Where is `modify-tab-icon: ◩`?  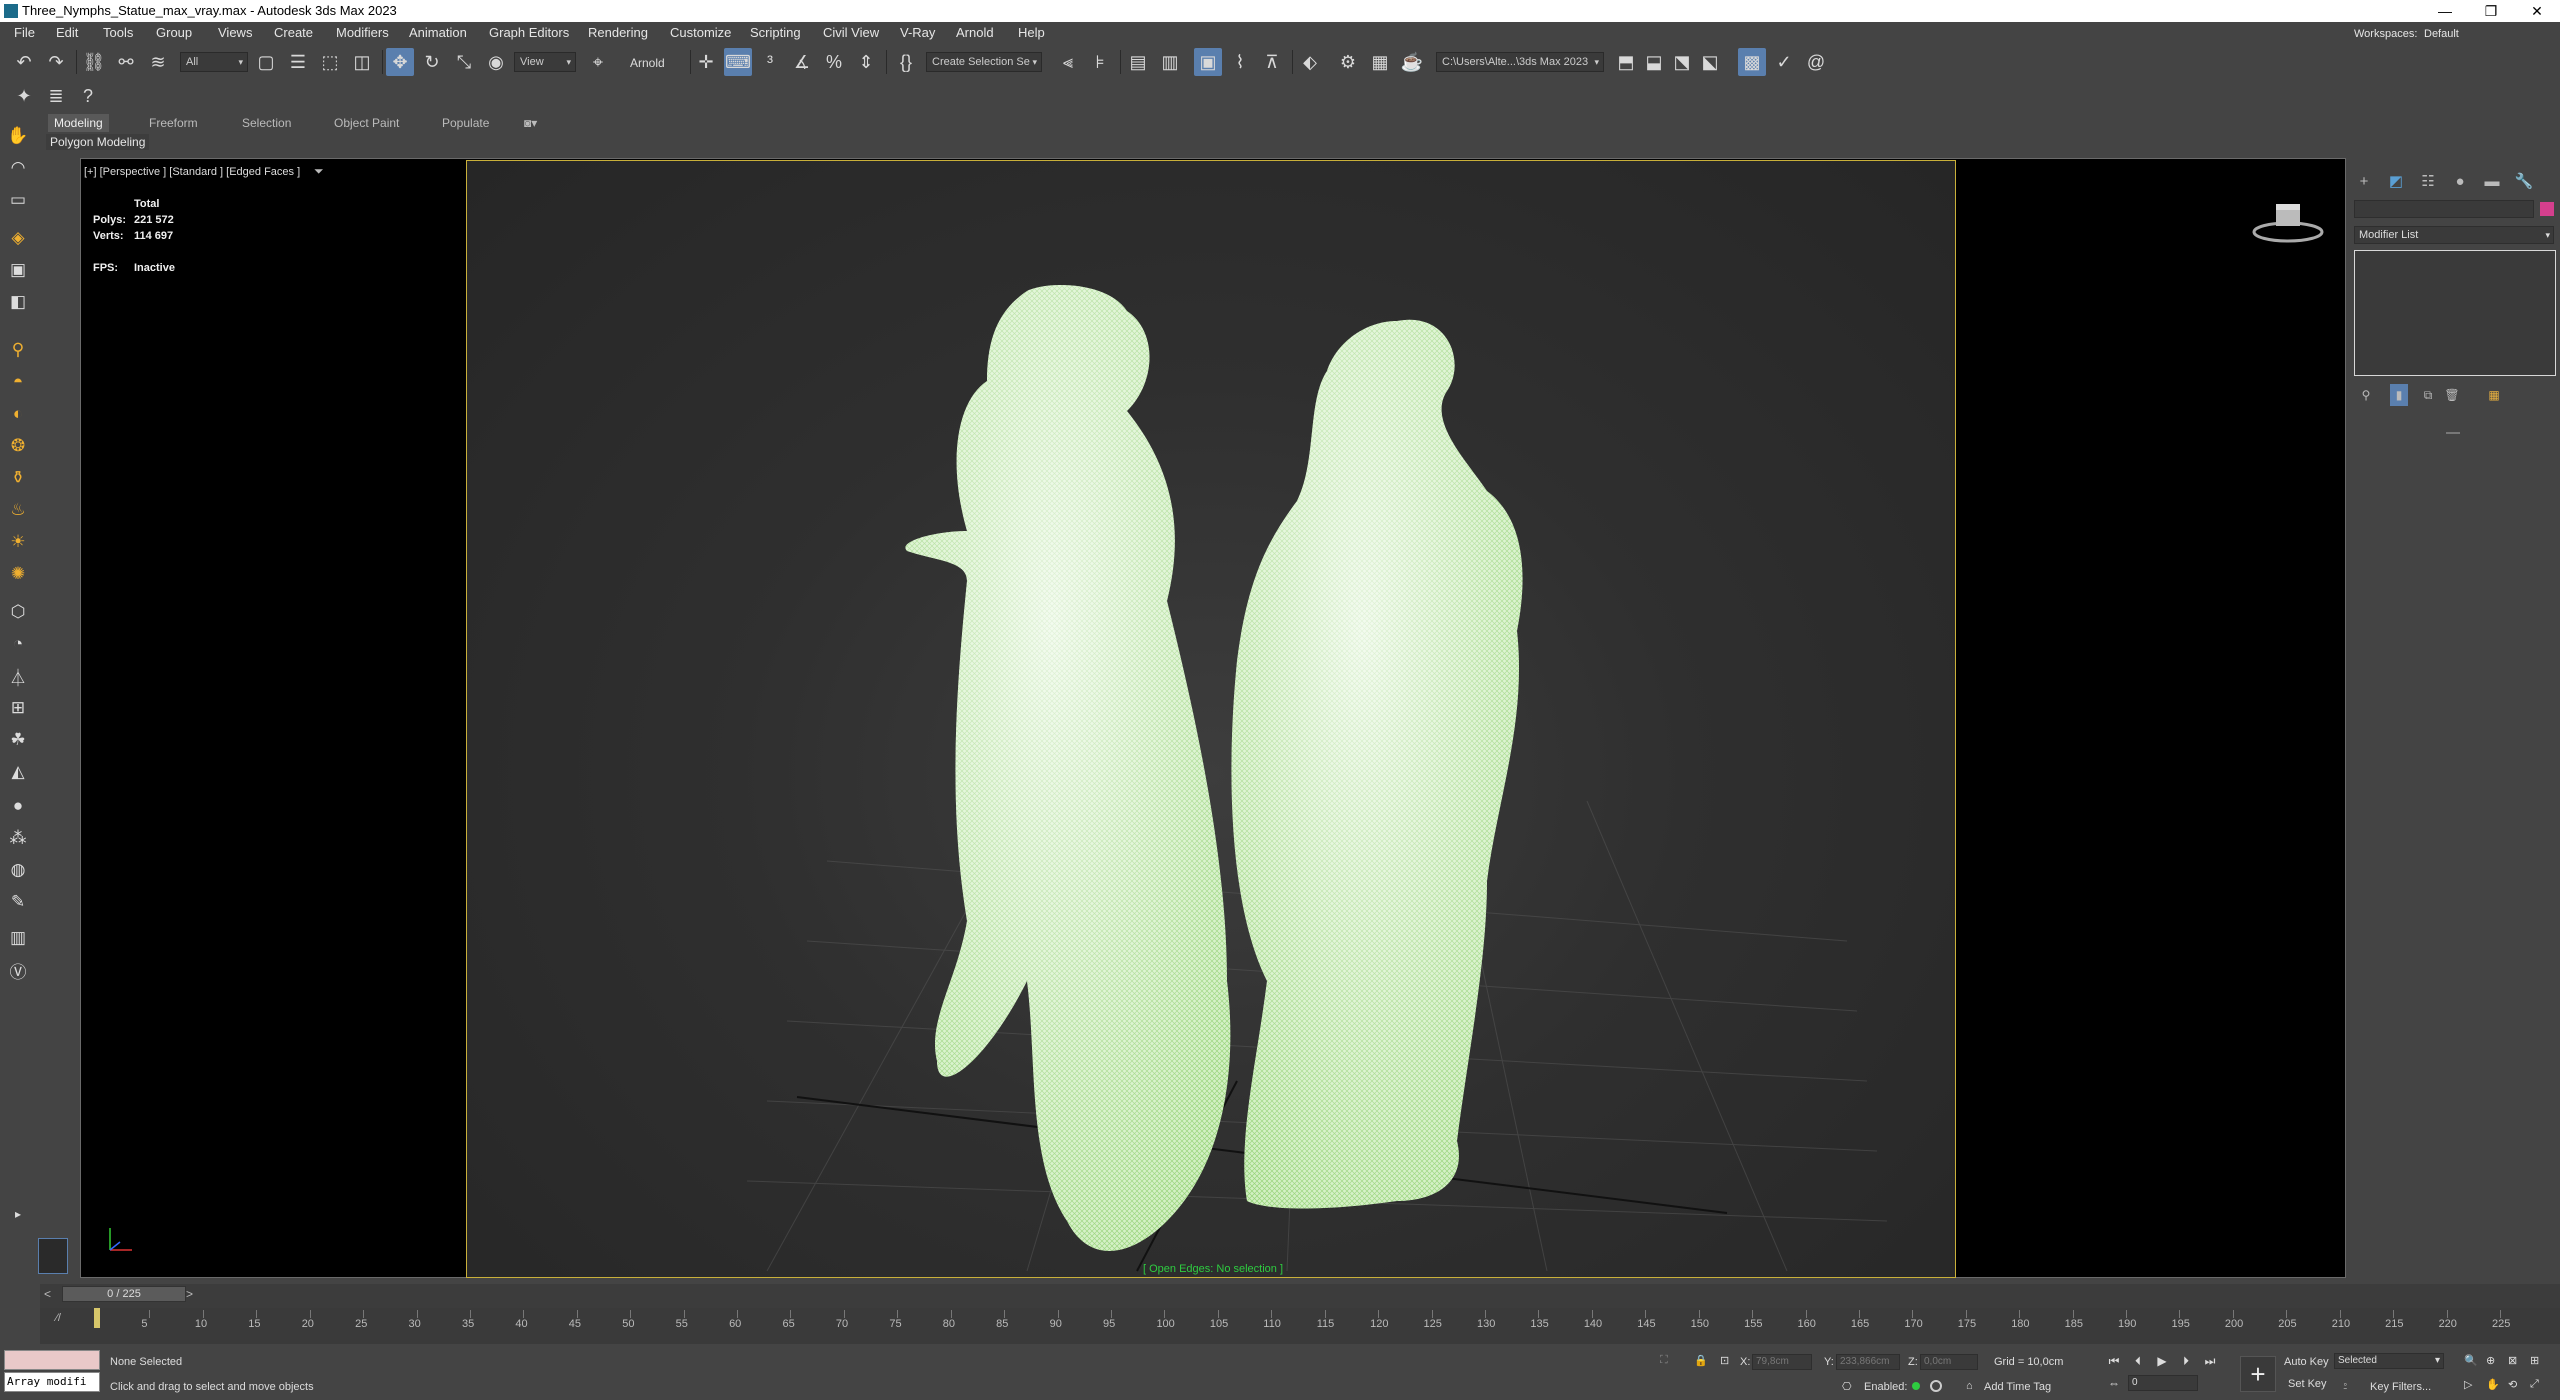 modify-tab-icon: ◩ is located at coordinates (2396, 181).